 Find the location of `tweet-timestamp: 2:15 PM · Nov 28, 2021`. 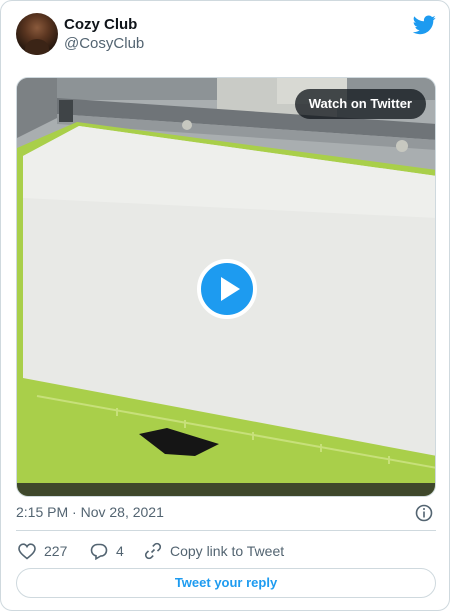

tweet-timestamp: 2:15 PM · Nov 28, 2021 is located at coordinates (90, 512).